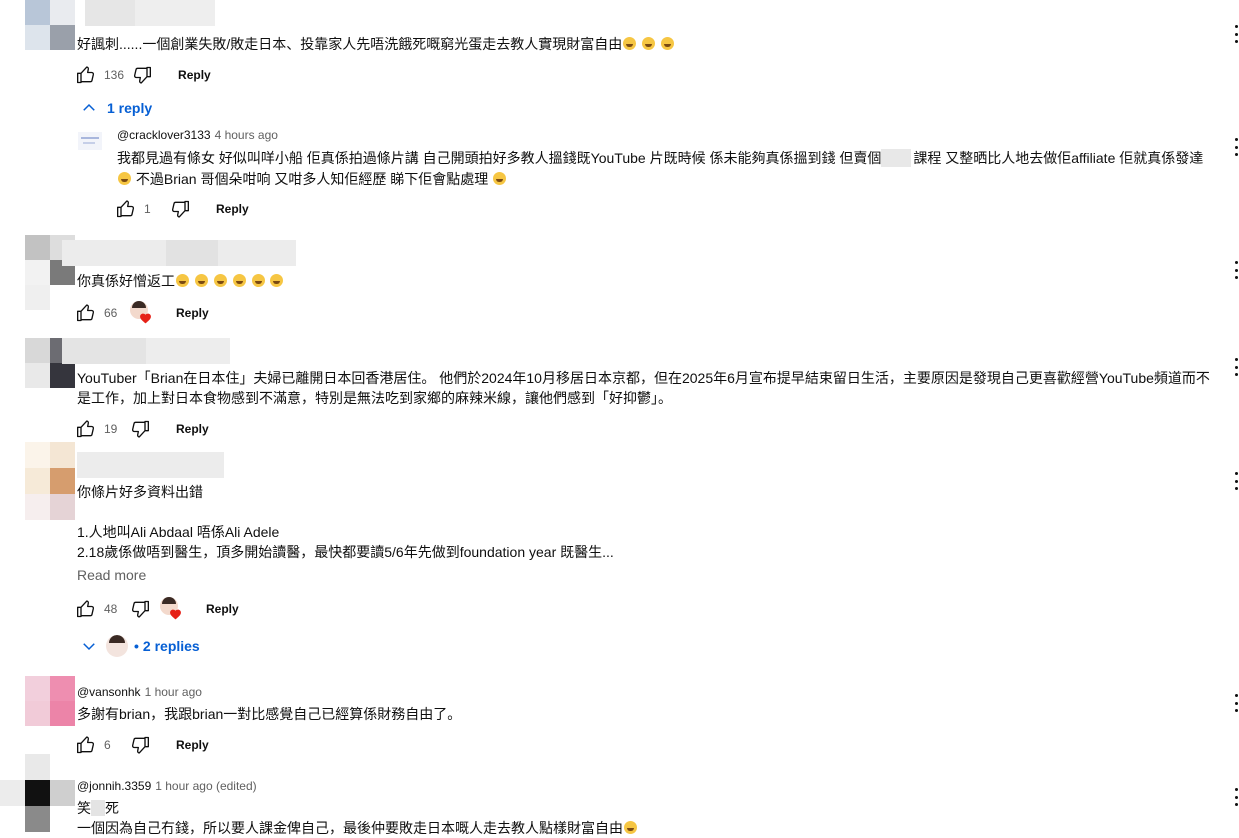 The image size is (1239, 838). Describe the element at coordinates (117, 646) in the screenshot. I see `creator-avatar` at that location.